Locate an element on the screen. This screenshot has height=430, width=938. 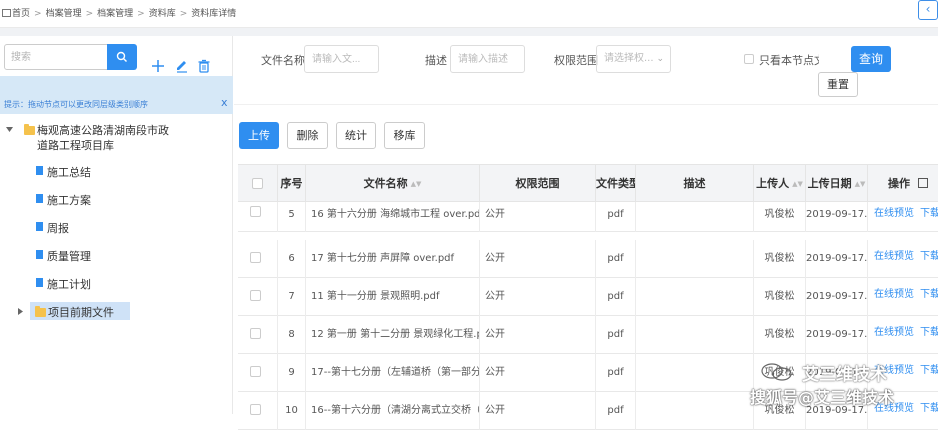
move-button: 移库 is located at coordinates (404, 135).